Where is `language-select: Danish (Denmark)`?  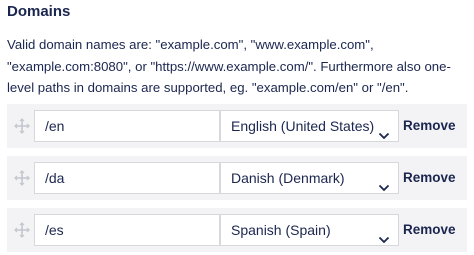
language-select: Danish (Denmark) is located at coordinates (309, 178).